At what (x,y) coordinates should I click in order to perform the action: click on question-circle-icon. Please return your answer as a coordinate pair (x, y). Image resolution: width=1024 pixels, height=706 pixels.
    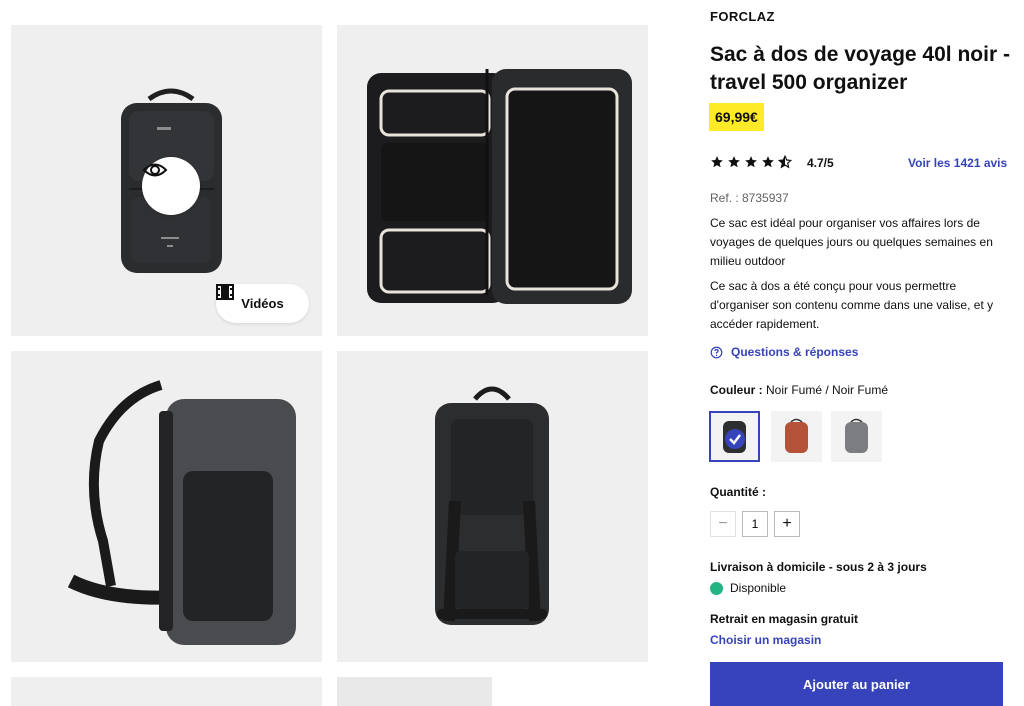
    Looking at the image, I should click on (716, 352).